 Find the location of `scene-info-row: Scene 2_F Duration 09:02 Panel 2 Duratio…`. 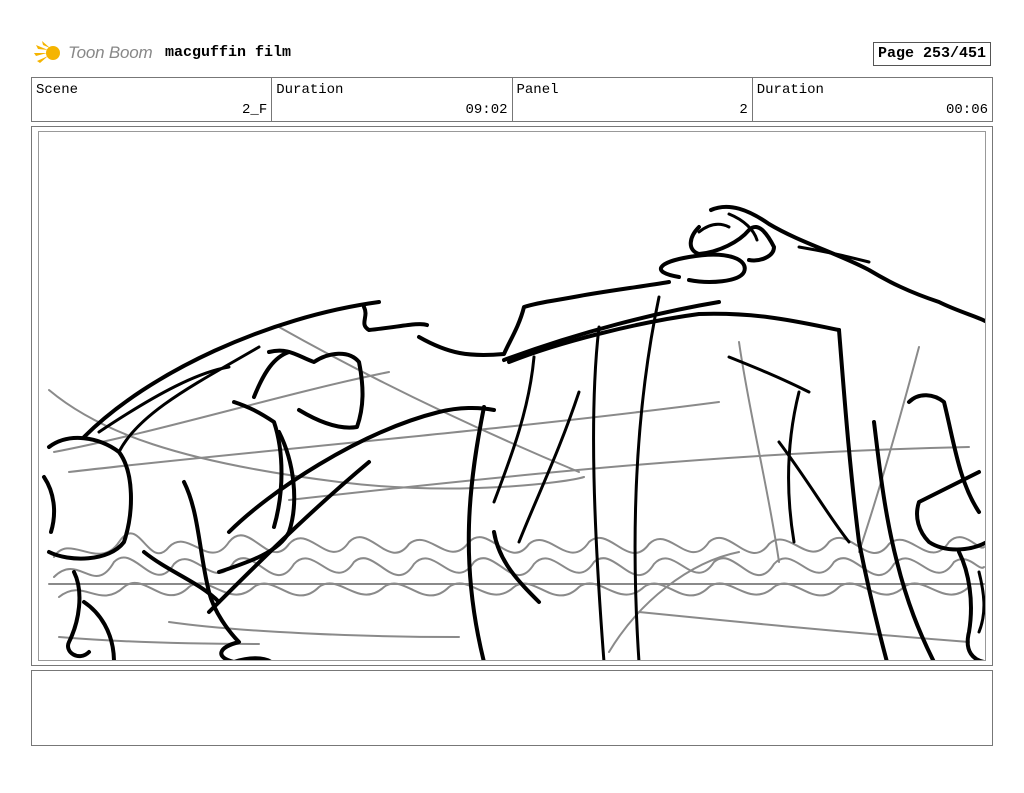

scene-info-row: Scene 2_F Duration 09:02 Panel 2 Duratio… is located at coordinates (512, 99).